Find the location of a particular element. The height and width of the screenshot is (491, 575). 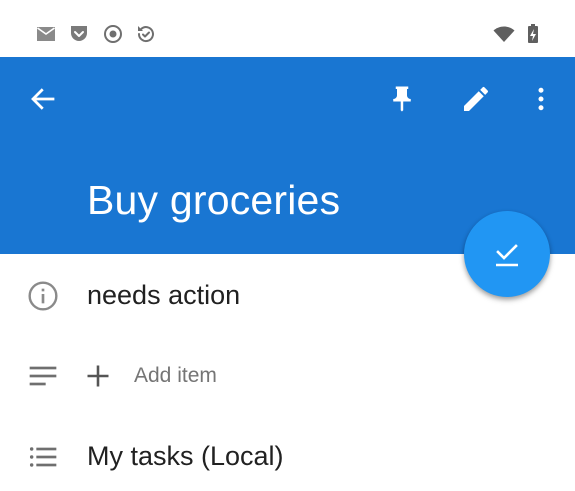

edit-icon is located at coordinates (476, 98).